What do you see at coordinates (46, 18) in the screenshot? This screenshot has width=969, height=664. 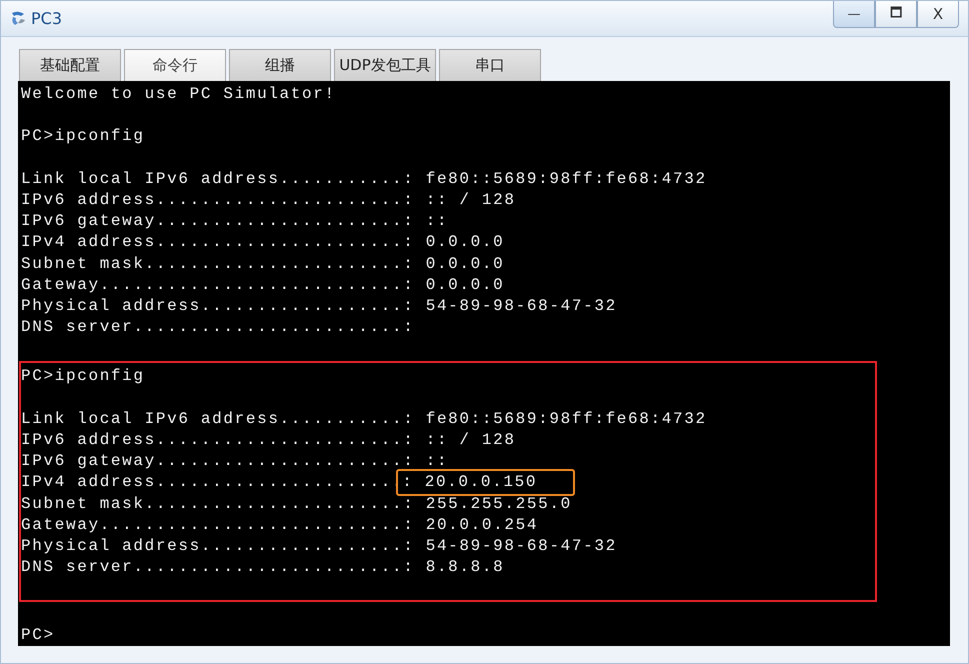 I see `window-title: PC3` at bounding box center [46, 18].